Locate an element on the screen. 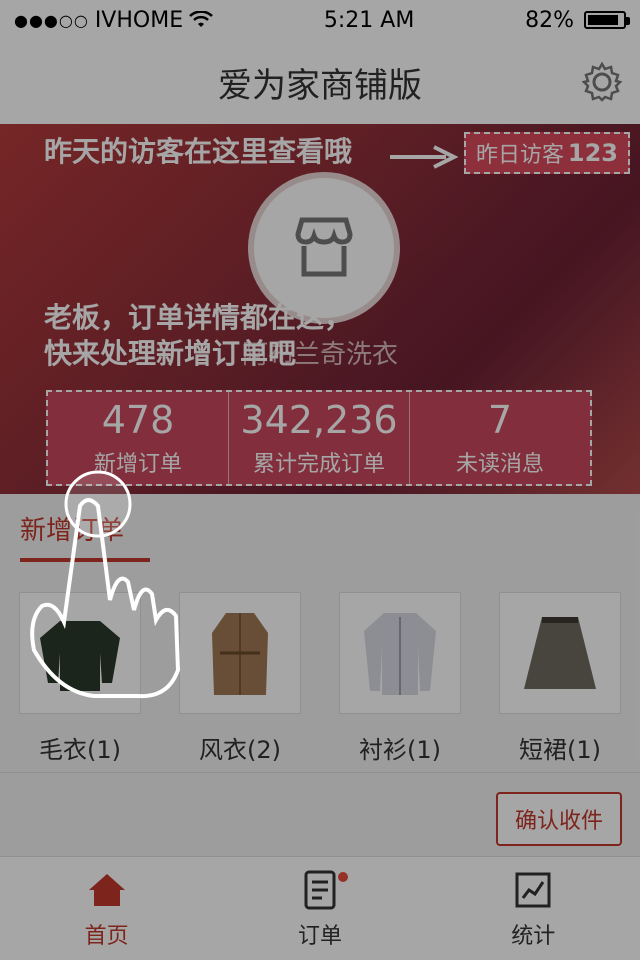  order-item: 毛衣(1) is located at coordinates (80, 678).